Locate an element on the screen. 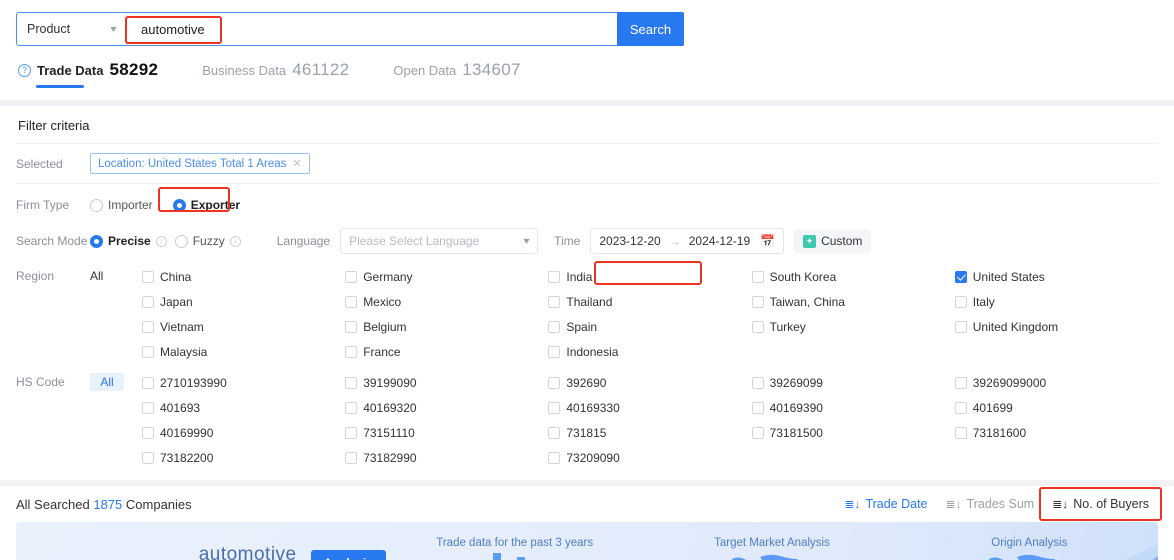 This screenshot has height=560, width=1174. hs-code-checkbox-73209090: 73209090 is located at coordinates (649, 457).